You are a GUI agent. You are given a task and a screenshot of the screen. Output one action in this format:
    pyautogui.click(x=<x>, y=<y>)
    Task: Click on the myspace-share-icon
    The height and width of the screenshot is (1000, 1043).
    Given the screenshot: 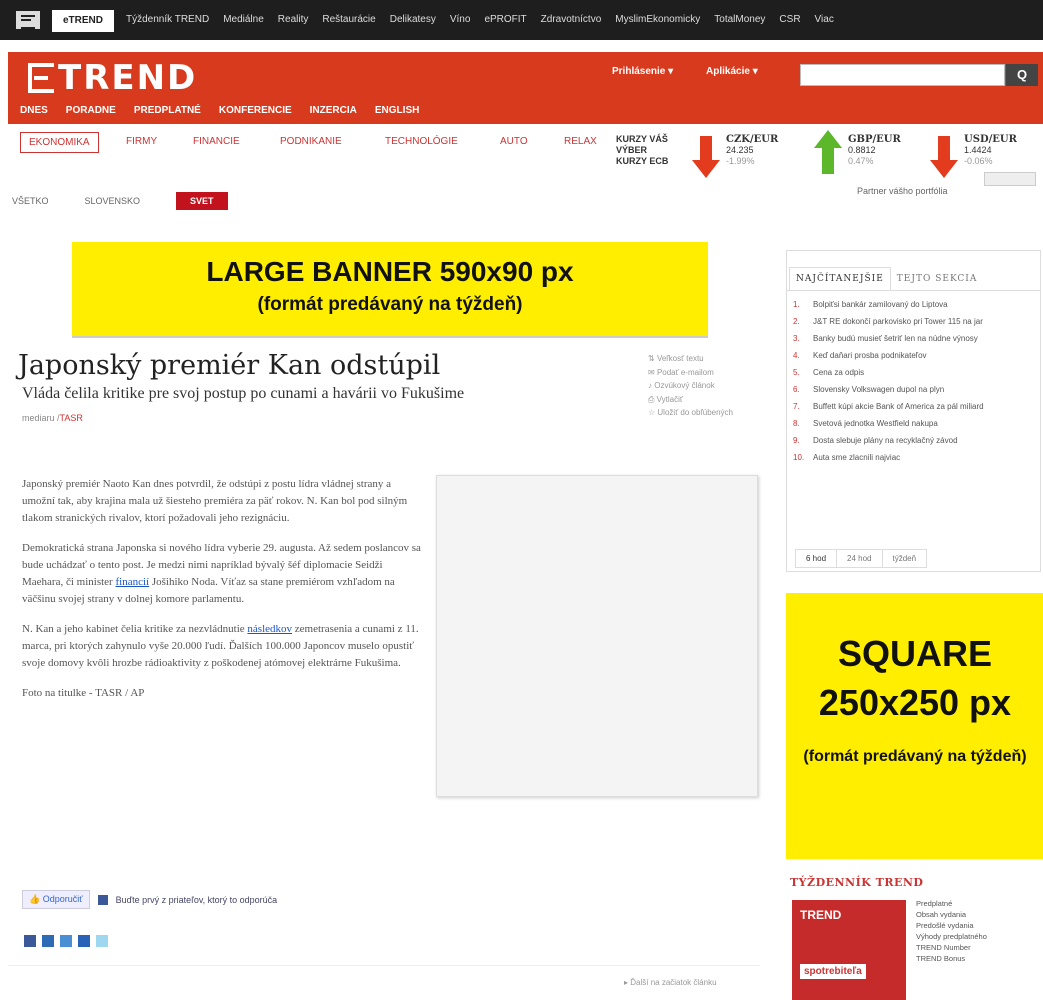 What is the action you would take?
    pyautogui.click(x=84, y=941)
    